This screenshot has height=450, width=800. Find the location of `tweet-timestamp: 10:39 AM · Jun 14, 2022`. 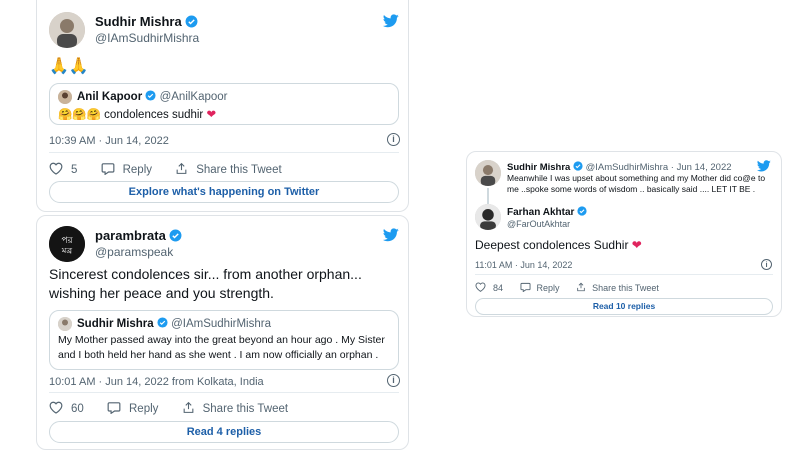

tweet-timestamp: 10:39 AM · Jun 14, 2022 is located at coordinates (109, 141).